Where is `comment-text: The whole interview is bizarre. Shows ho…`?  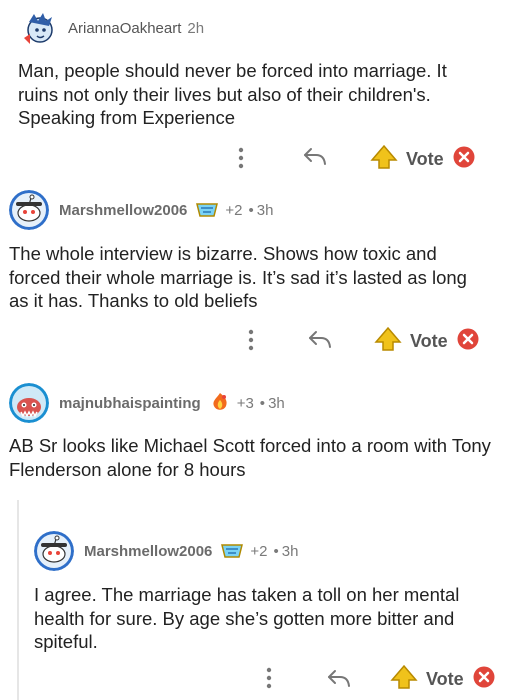
comment-text: The whole interview is bizarre. Shows ho… is located at coordinates (238, 277).